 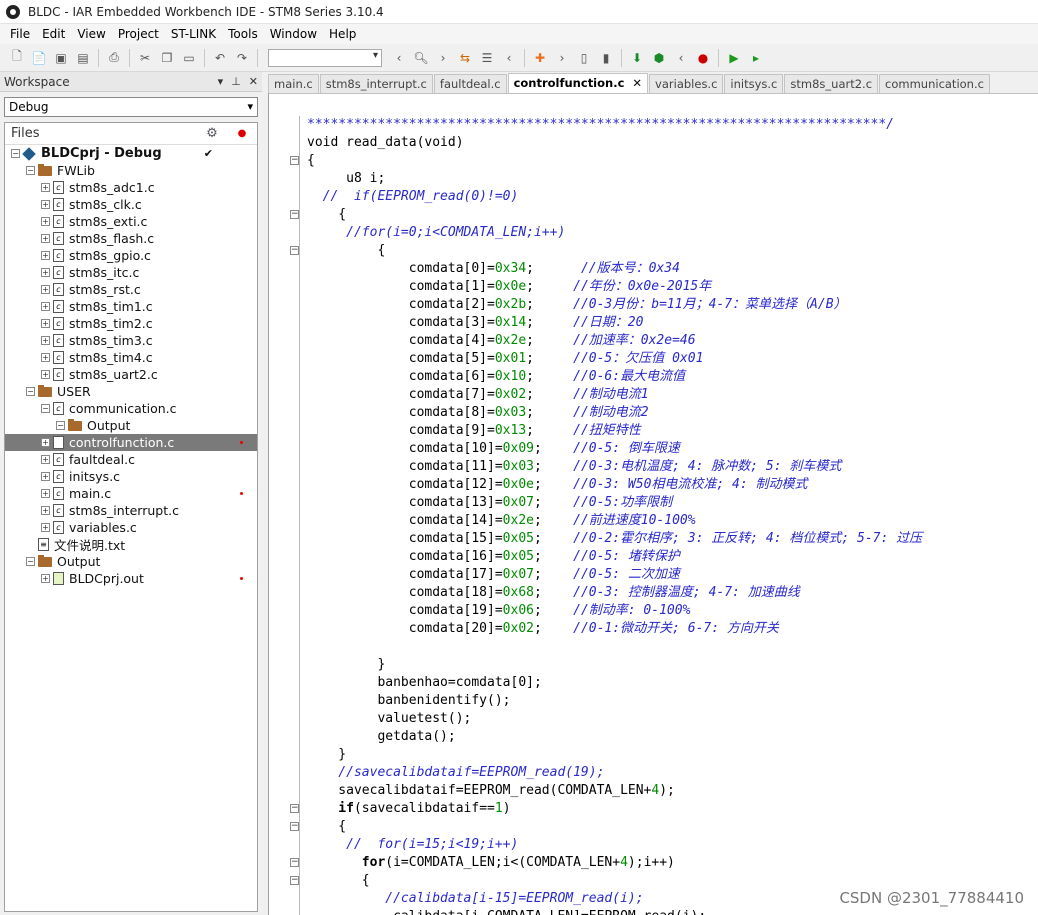 I want to click on tree-item: + c stm8s_tim3.c, so click(x=131, y=340).